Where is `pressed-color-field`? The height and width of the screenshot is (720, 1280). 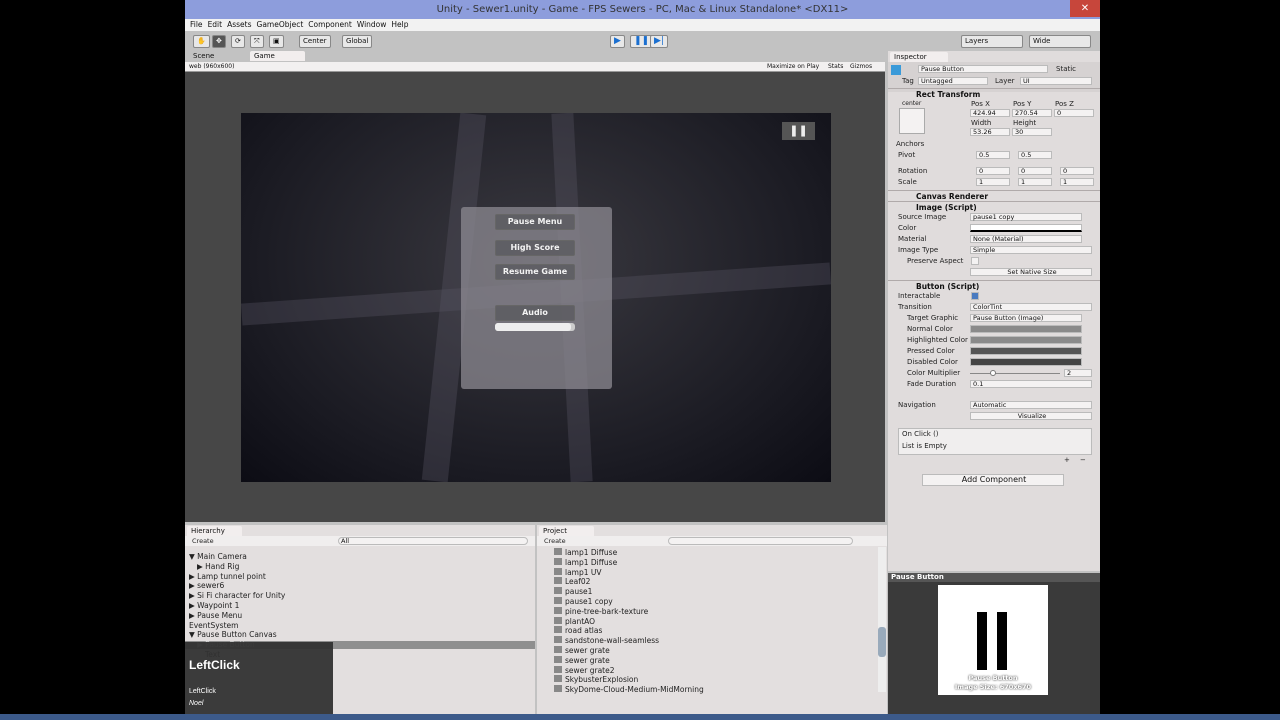 pressed-color-field is located at coordinates (1026, 351).